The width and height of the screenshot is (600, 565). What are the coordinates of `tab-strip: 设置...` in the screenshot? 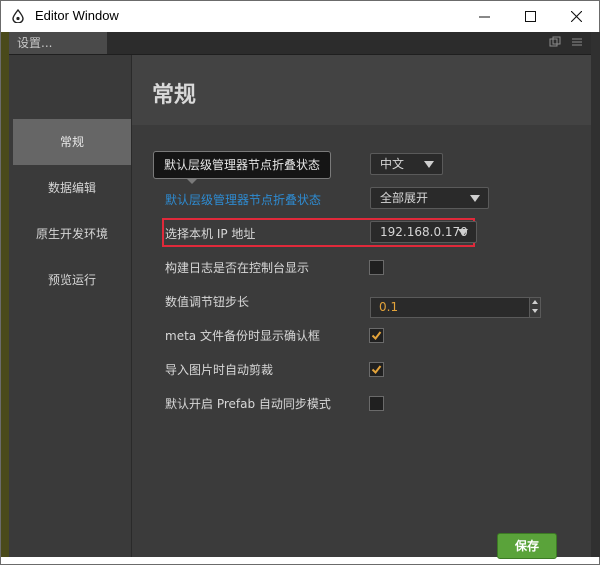 It's located at (300, 43).